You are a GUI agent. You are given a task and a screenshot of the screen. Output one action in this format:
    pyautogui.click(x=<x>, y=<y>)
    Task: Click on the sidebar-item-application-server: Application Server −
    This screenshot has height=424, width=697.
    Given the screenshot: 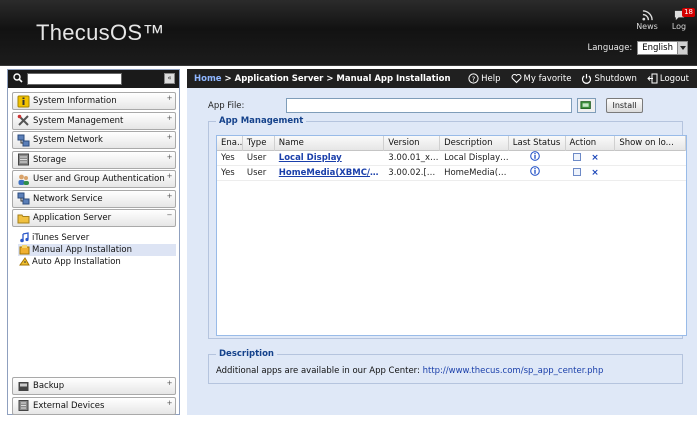 What is the action you would take?
    pyautogui.click(x=94, y=218)
    